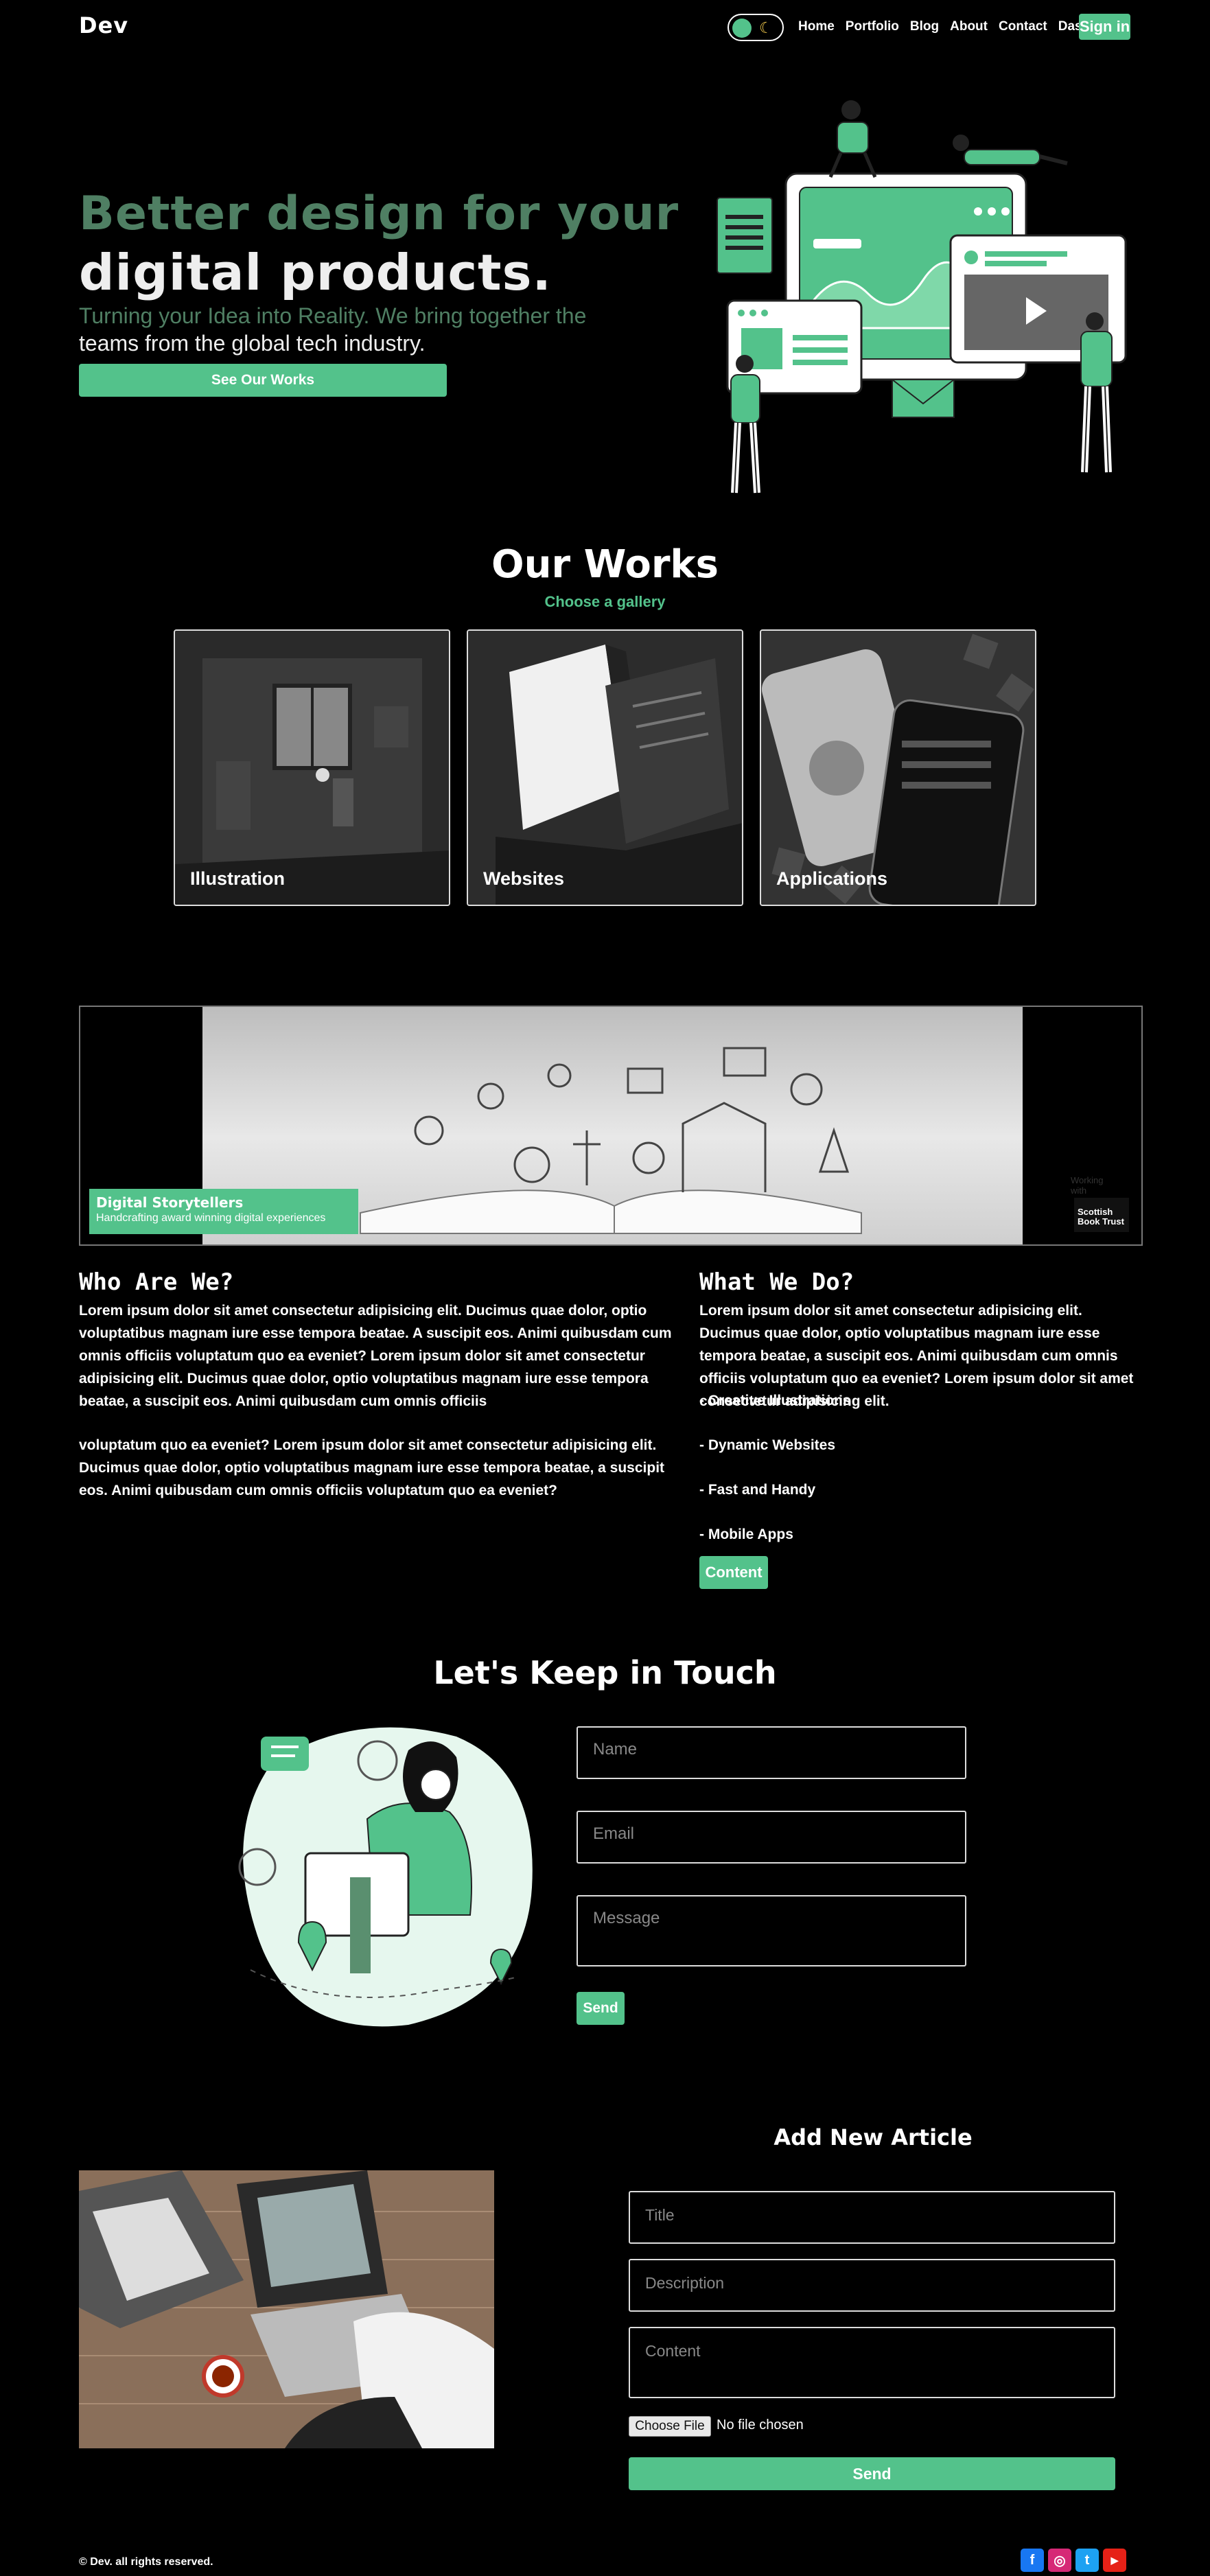 The width and height of the screenshot is (1210, 2576). I want to click on gallery-label-illustration: Illustration, so click(238, 878).